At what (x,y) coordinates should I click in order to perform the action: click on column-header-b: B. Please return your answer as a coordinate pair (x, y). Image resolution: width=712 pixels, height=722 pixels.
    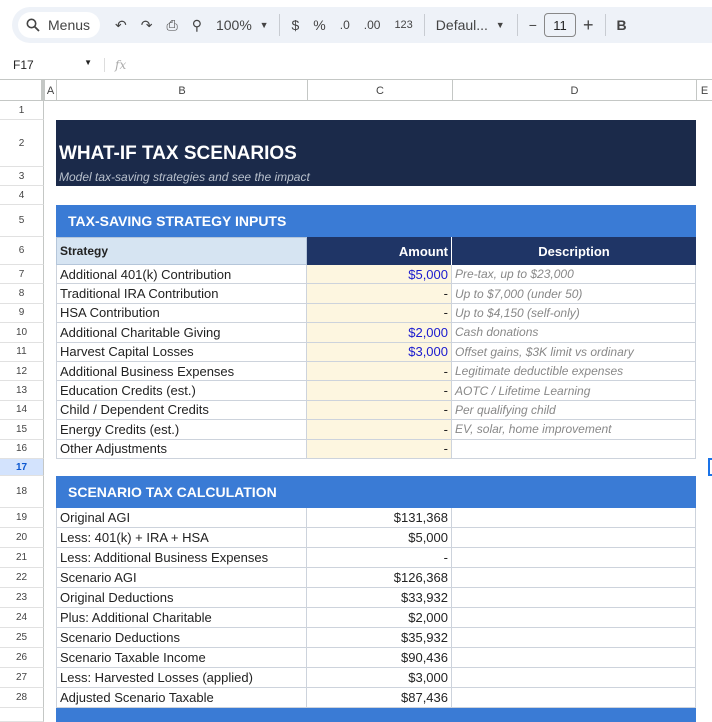
    Looking at the image, I should click on (181, 90).